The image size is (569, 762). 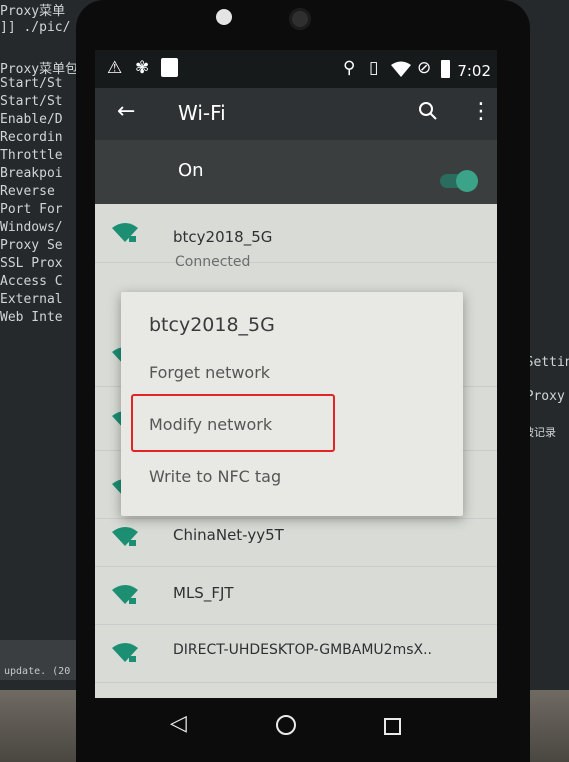 I want to click on forget-network-option: Forget network, so click(x=209, y=372).